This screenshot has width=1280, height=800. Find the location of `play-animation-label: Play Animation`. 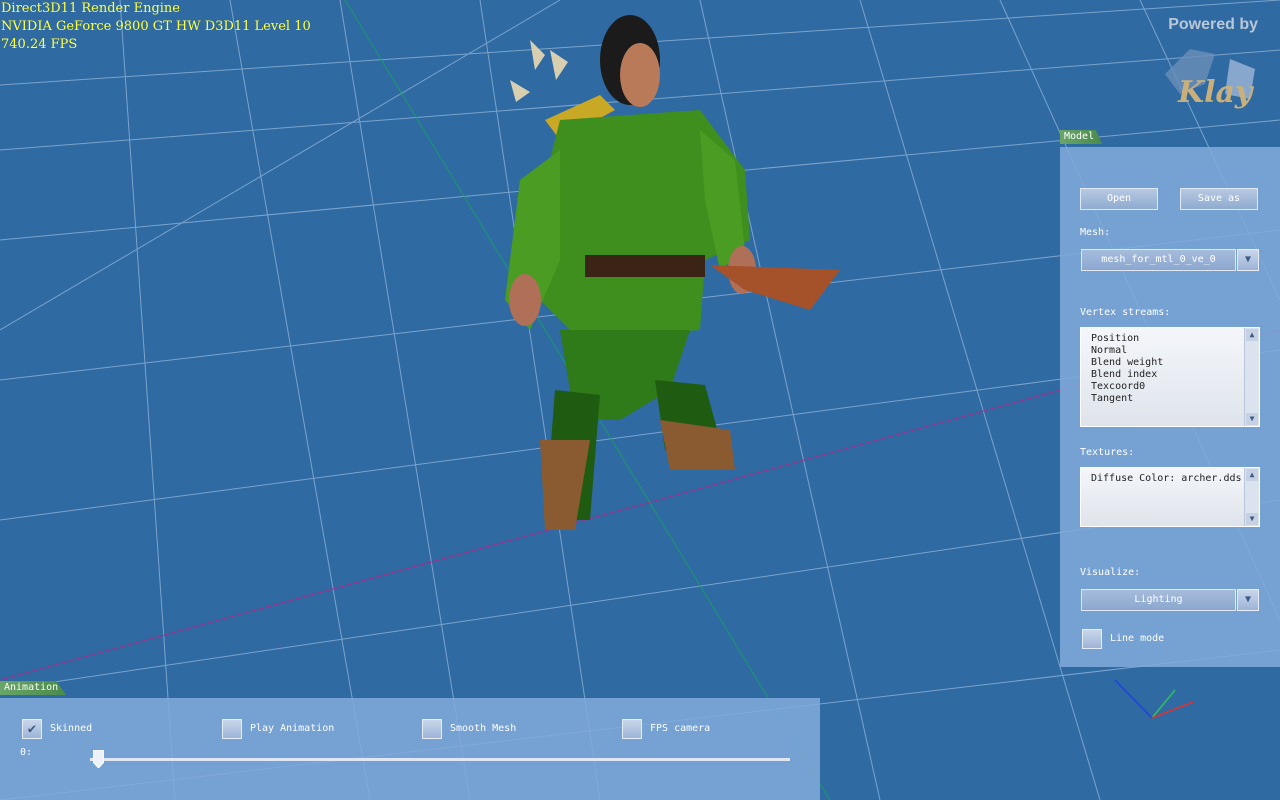

play-animation-label: Play Animation is located at coordinates (292, 728).